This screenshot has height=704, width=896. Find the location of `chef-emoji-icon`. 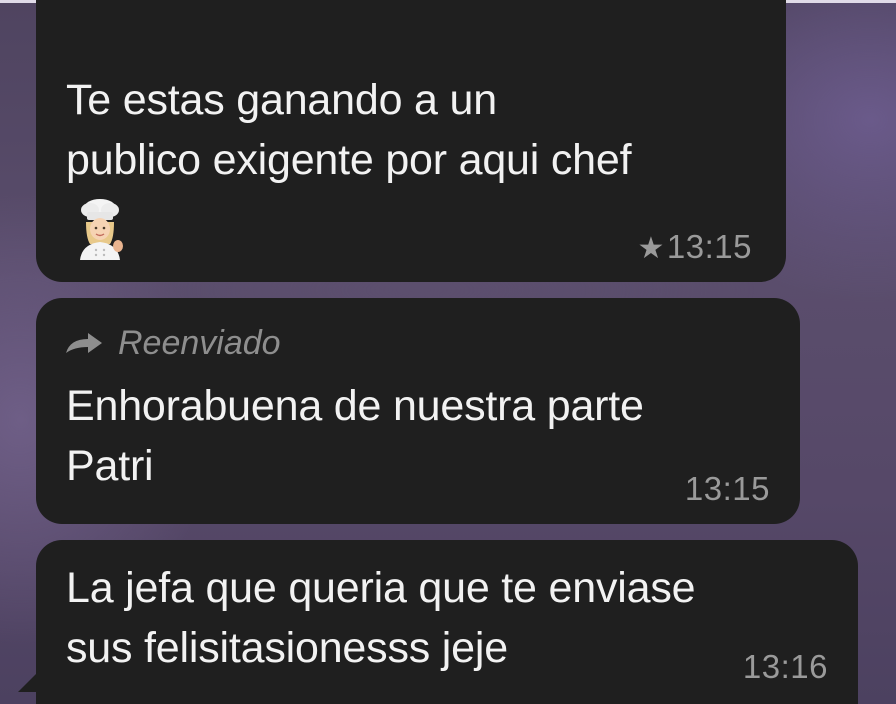

chef-emoji-icon is located at coordinates (101, 229).